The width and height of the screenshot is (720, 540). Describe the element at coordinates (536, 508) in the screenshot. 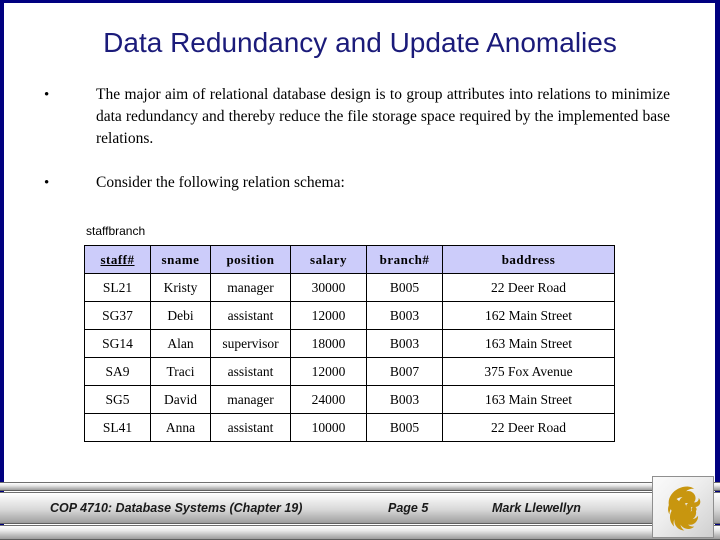

I see `footer-author-label: Mark Llewellyn` at that location.